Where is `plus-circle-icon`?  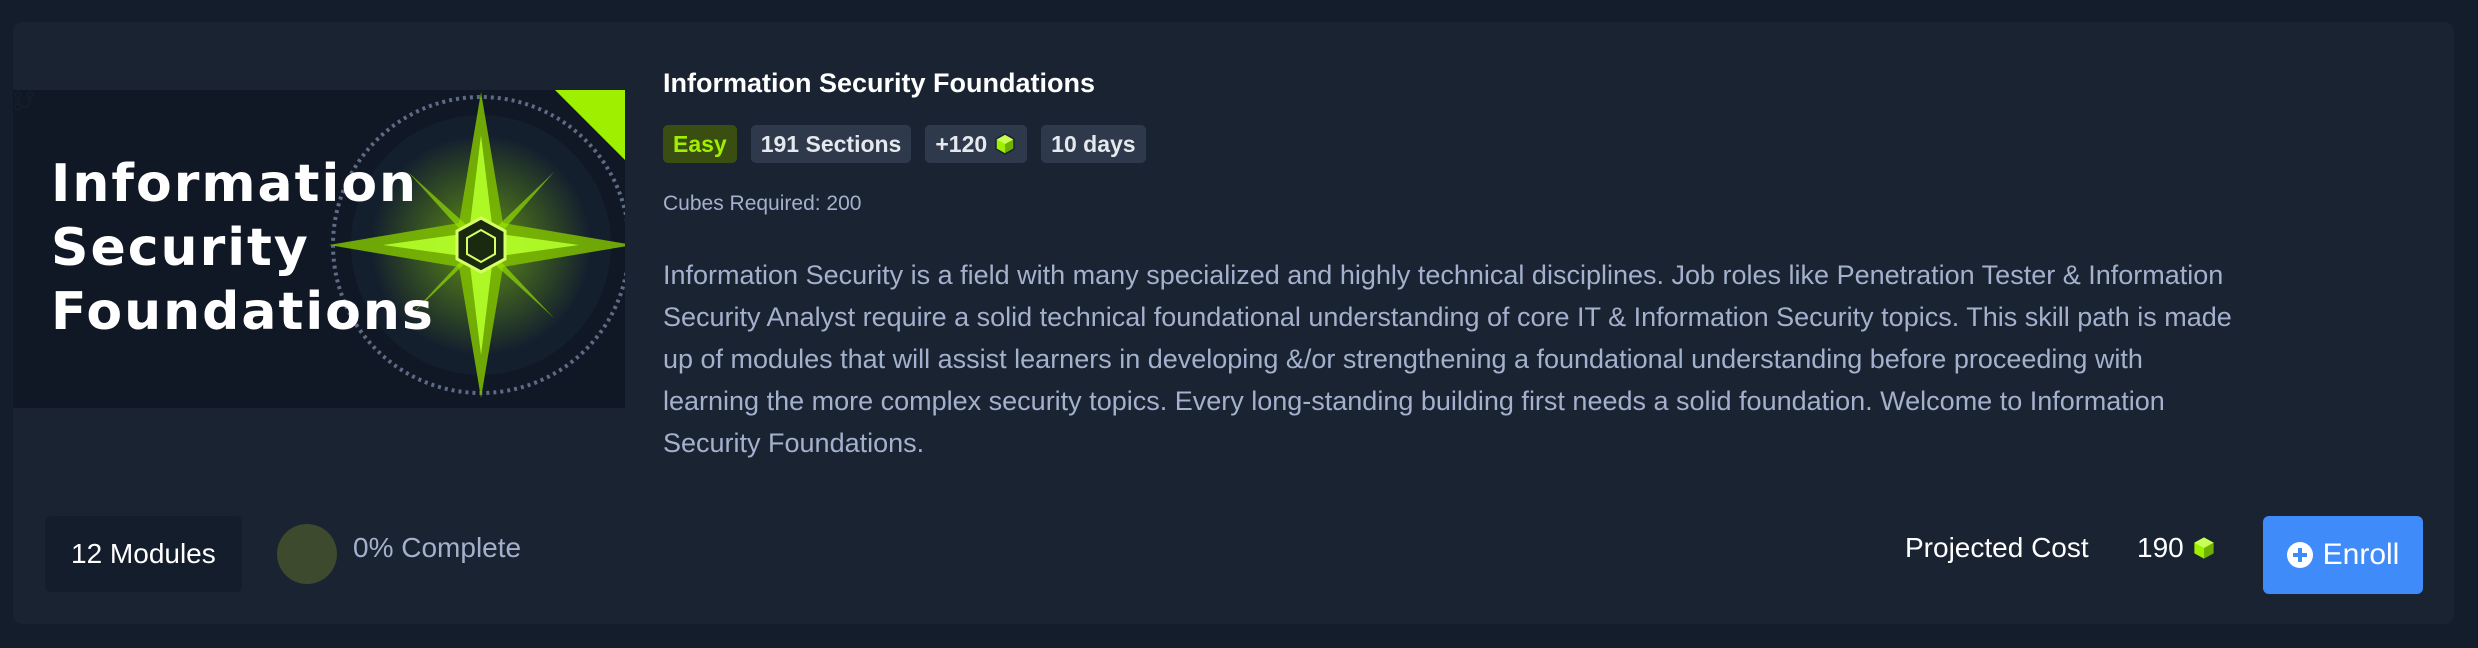
plus-circle-icon is located at coordinates (2299, 555).